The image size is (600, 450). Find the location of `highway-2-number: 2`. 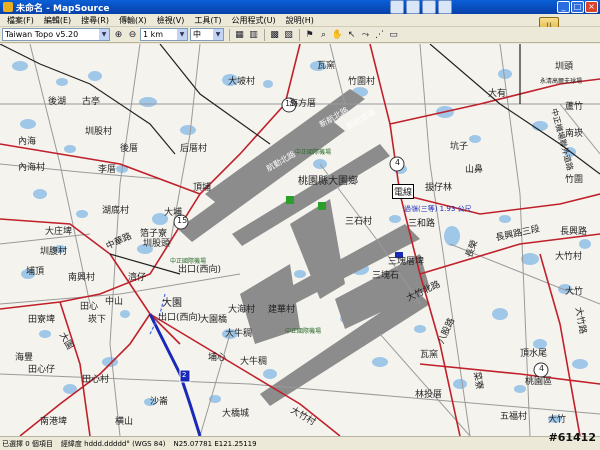

highway-2-number: 2 is located at coordinates (184, 375).